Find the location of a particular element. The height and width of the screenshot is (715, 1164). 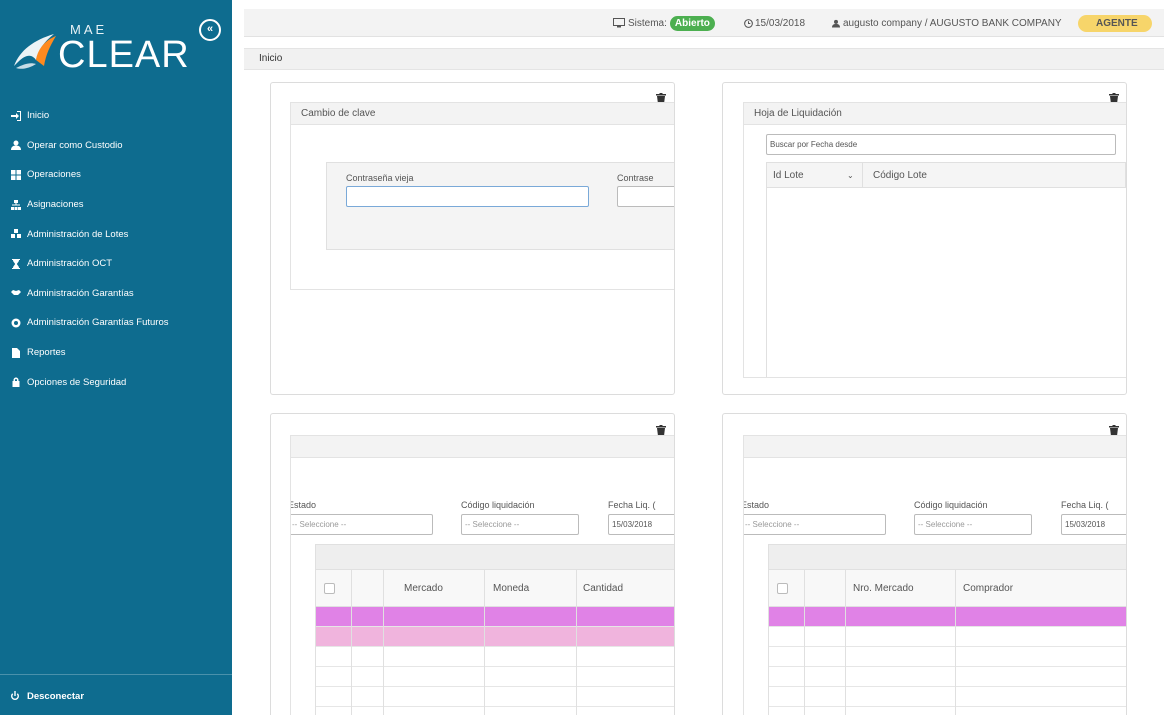

sidebar-item-label: Administración OCT is located at coordinates (69, 264).